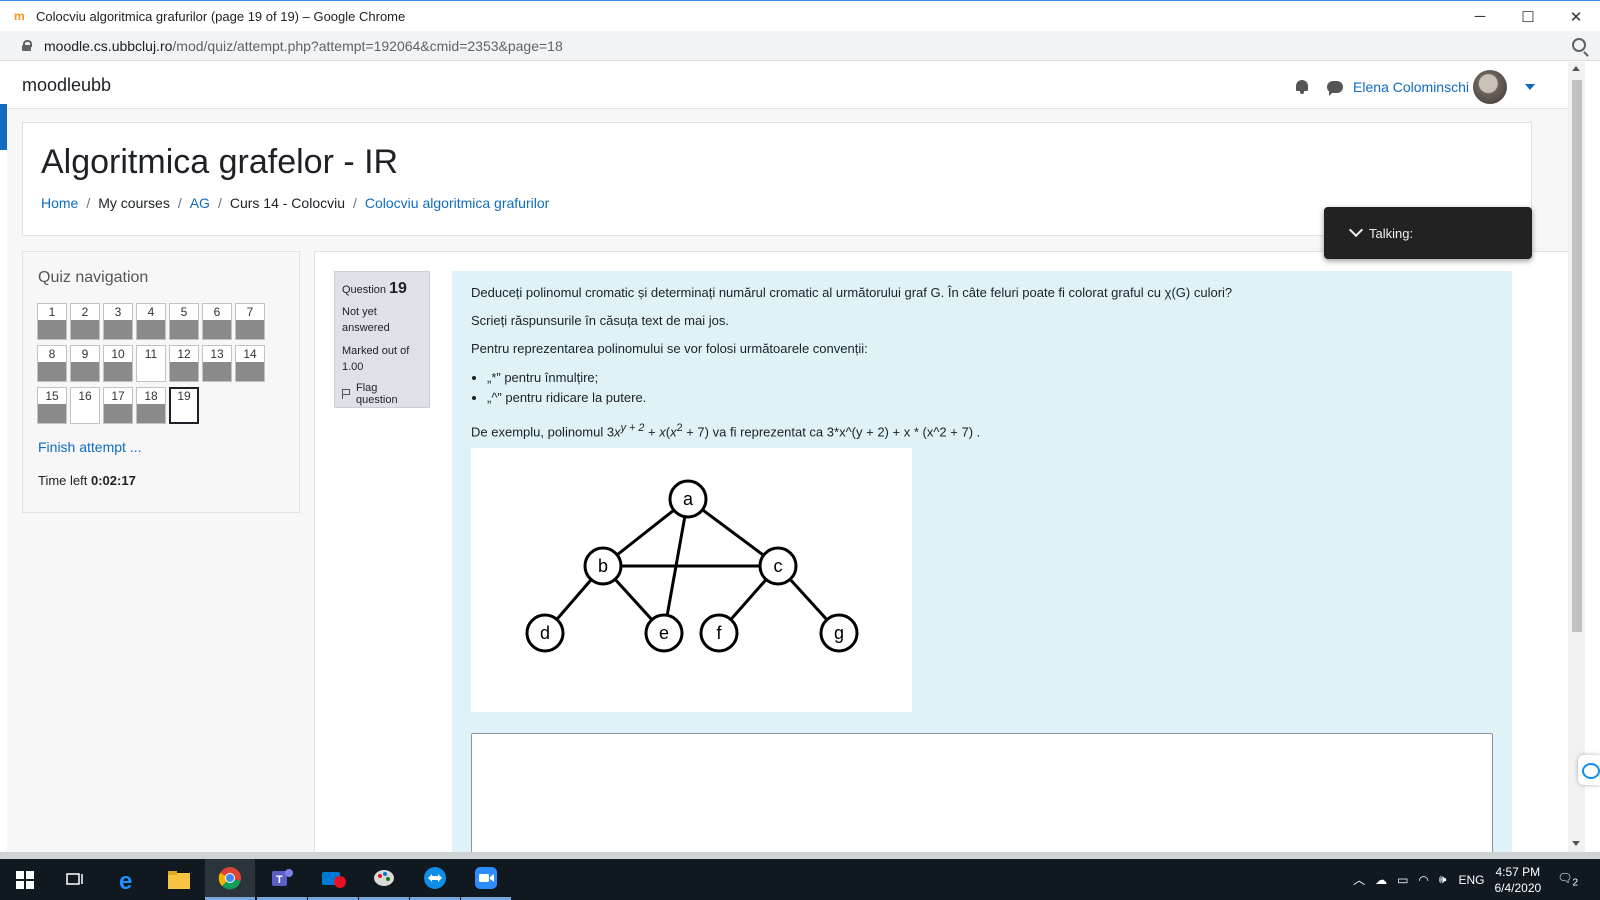 This screenshot has height=900, width=1600. What do you see at coordinates (250, 363) in the screenshot?
I see `quiz-nav-button-14: 14` at bounding box center [250, 363].